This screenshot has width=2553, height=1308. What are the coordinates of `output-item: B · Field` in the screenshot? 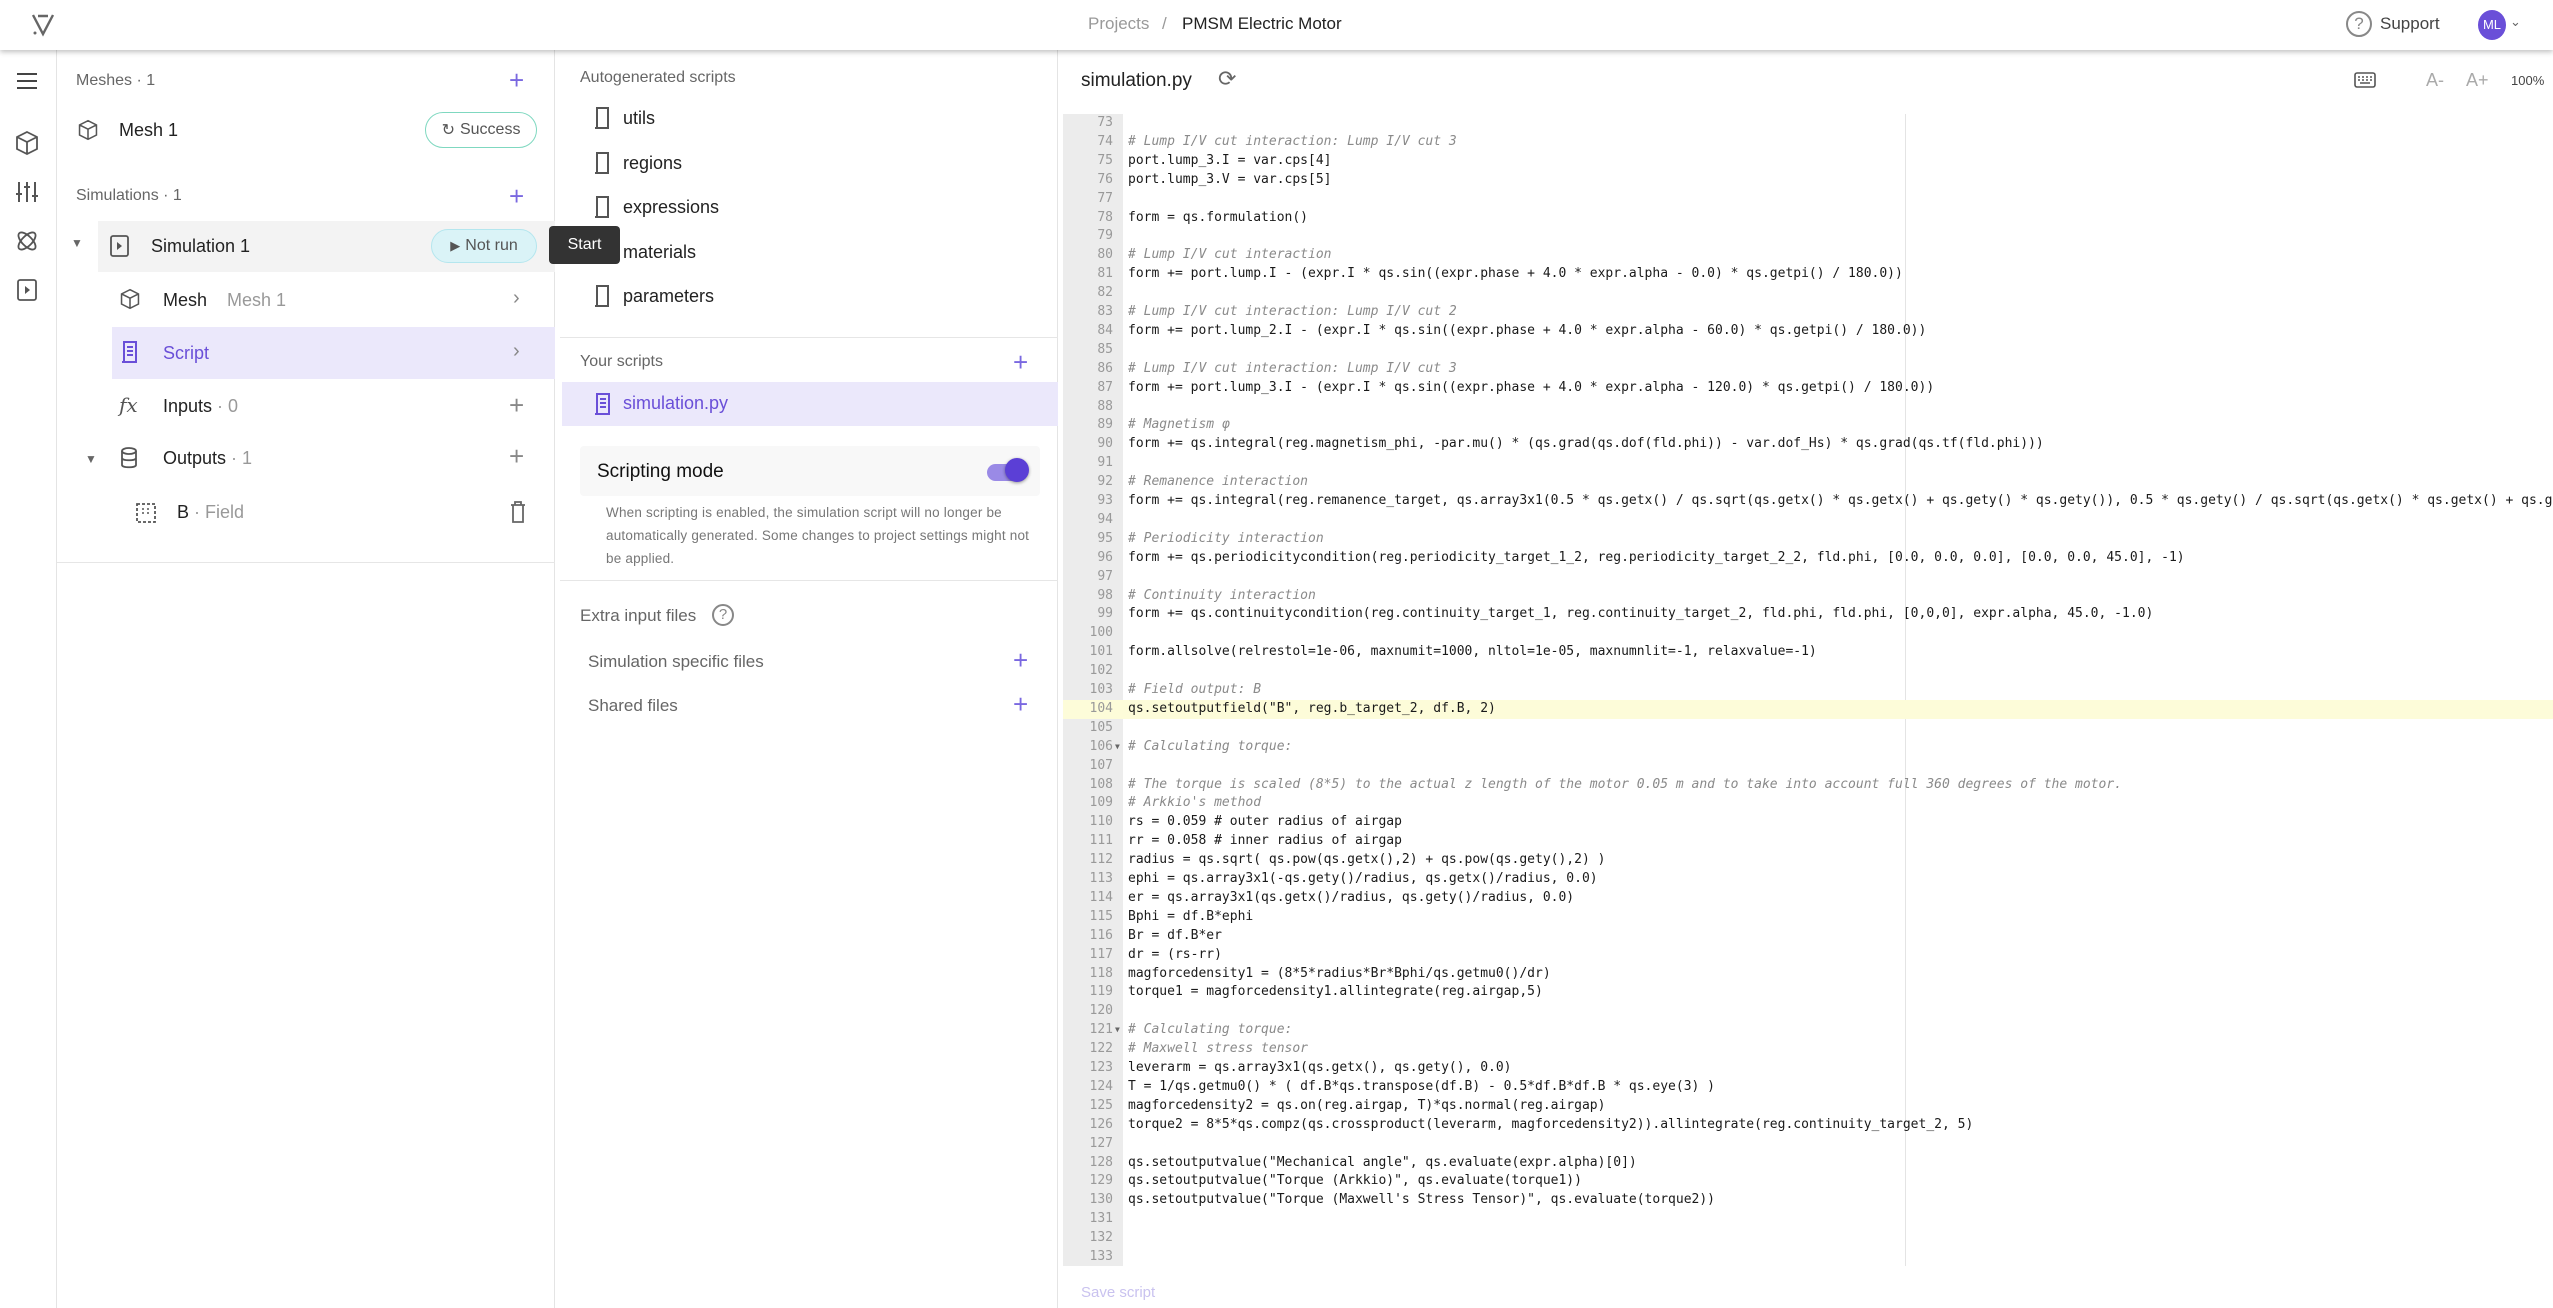 It's located at (210, 512).